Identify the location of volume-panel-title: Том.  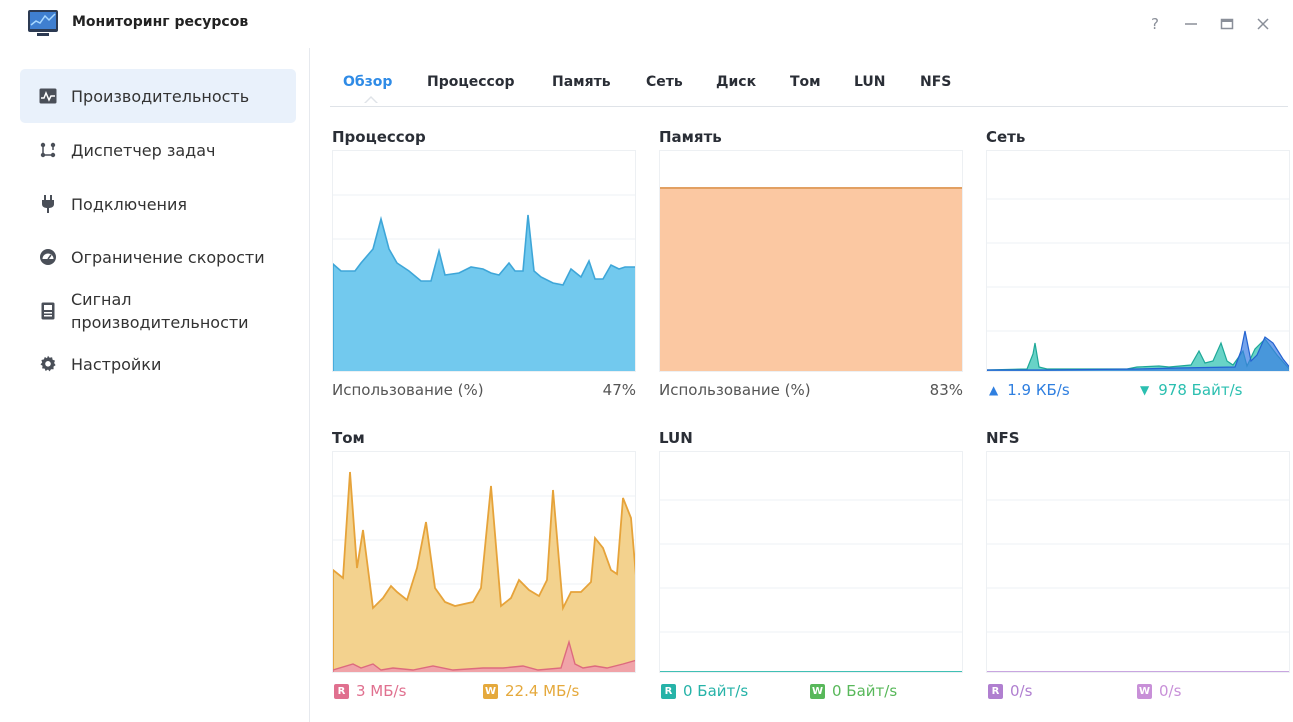
(348, 438).